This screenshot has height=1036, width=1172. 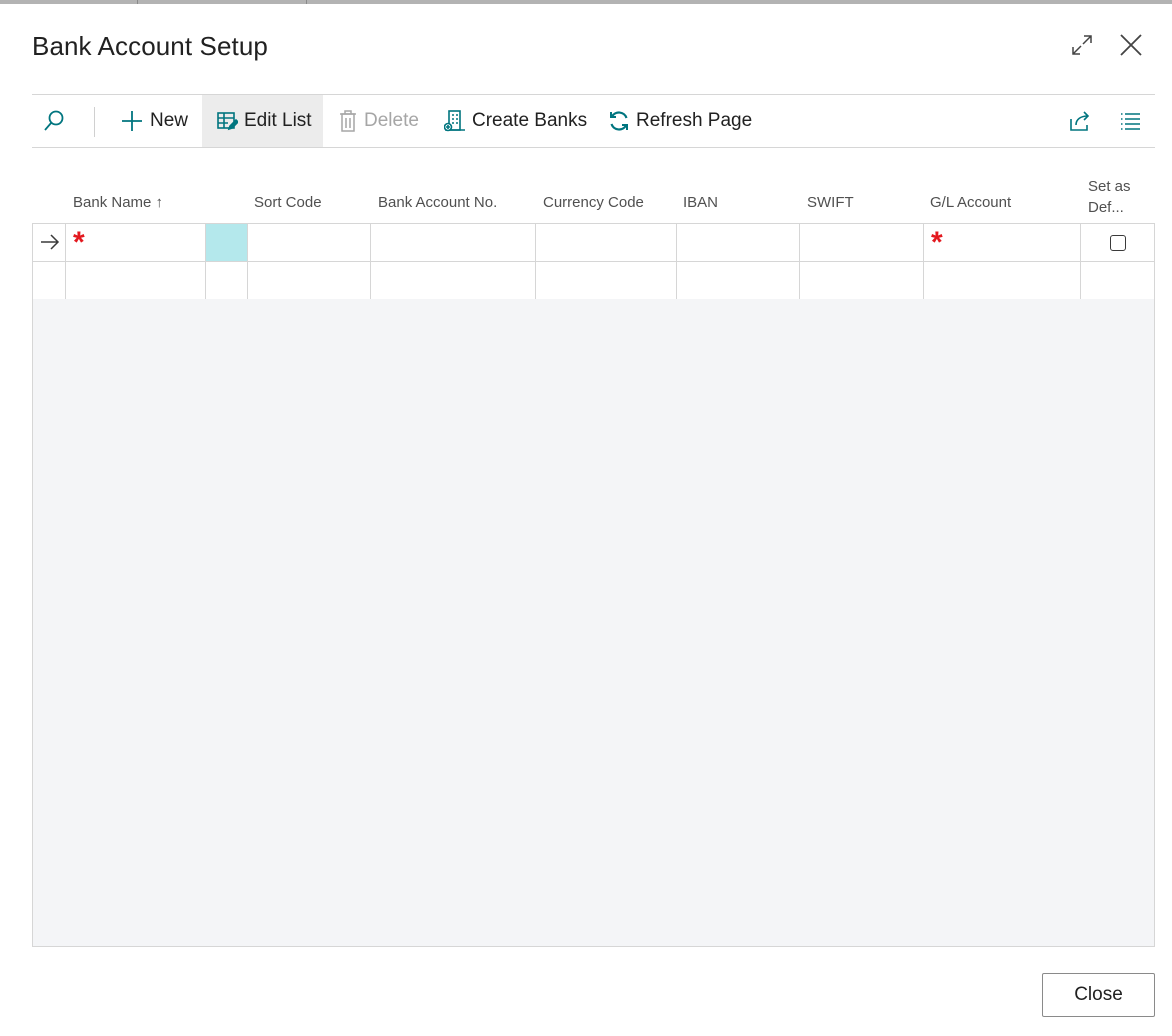 I want to click on set-as-default-checkbox, so click(x=1118, y=243).